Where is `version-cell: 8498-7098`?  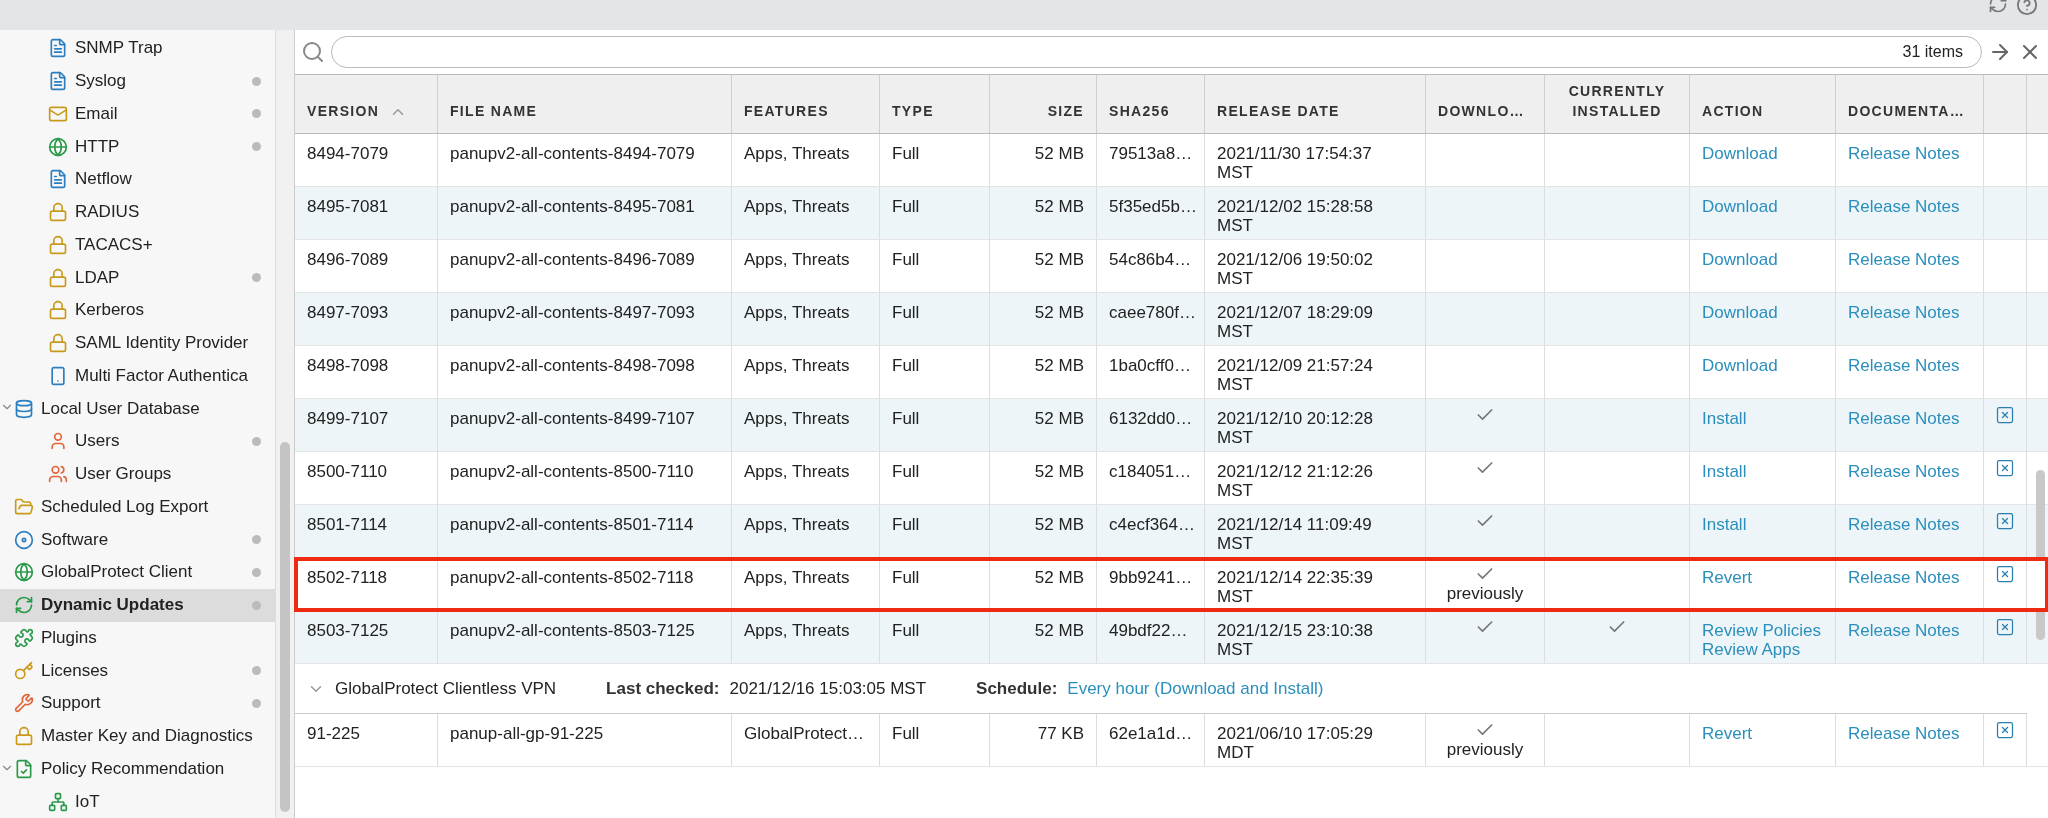 version-cell: 8498-7098 is located at coordinates (366, 372).